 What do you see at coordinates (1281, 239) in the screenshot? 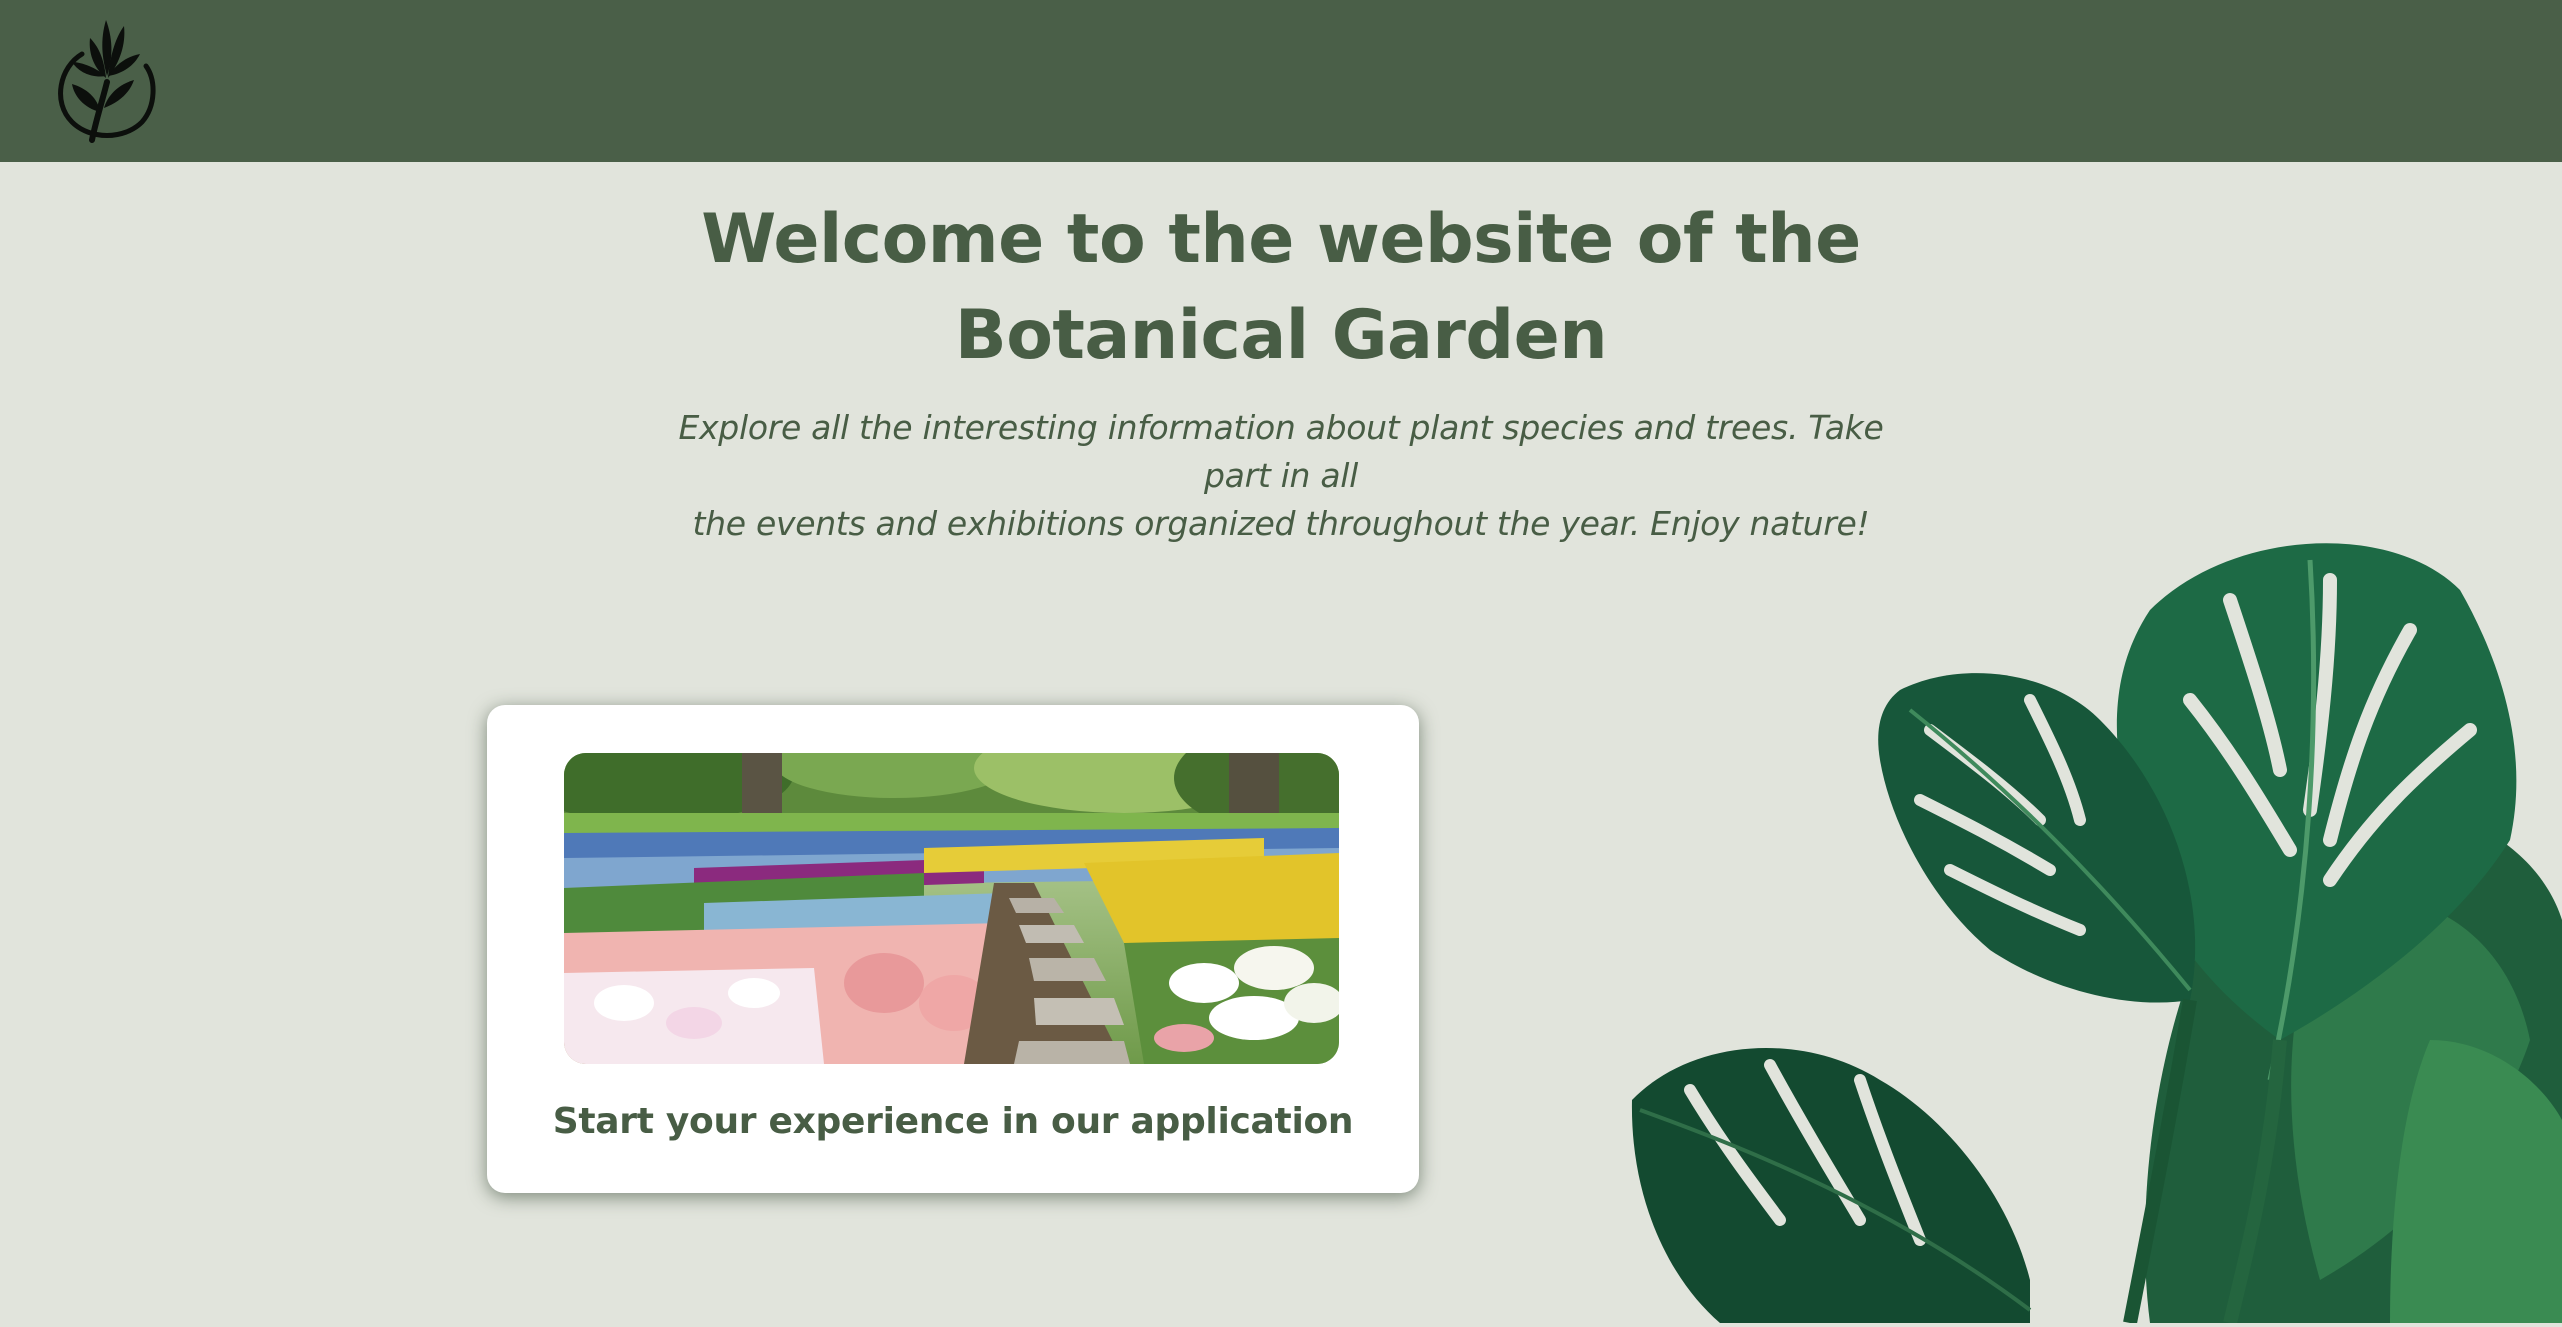
I see `page-title-line-1: Welcome to the website of the` at bounding box center [1281, 239].